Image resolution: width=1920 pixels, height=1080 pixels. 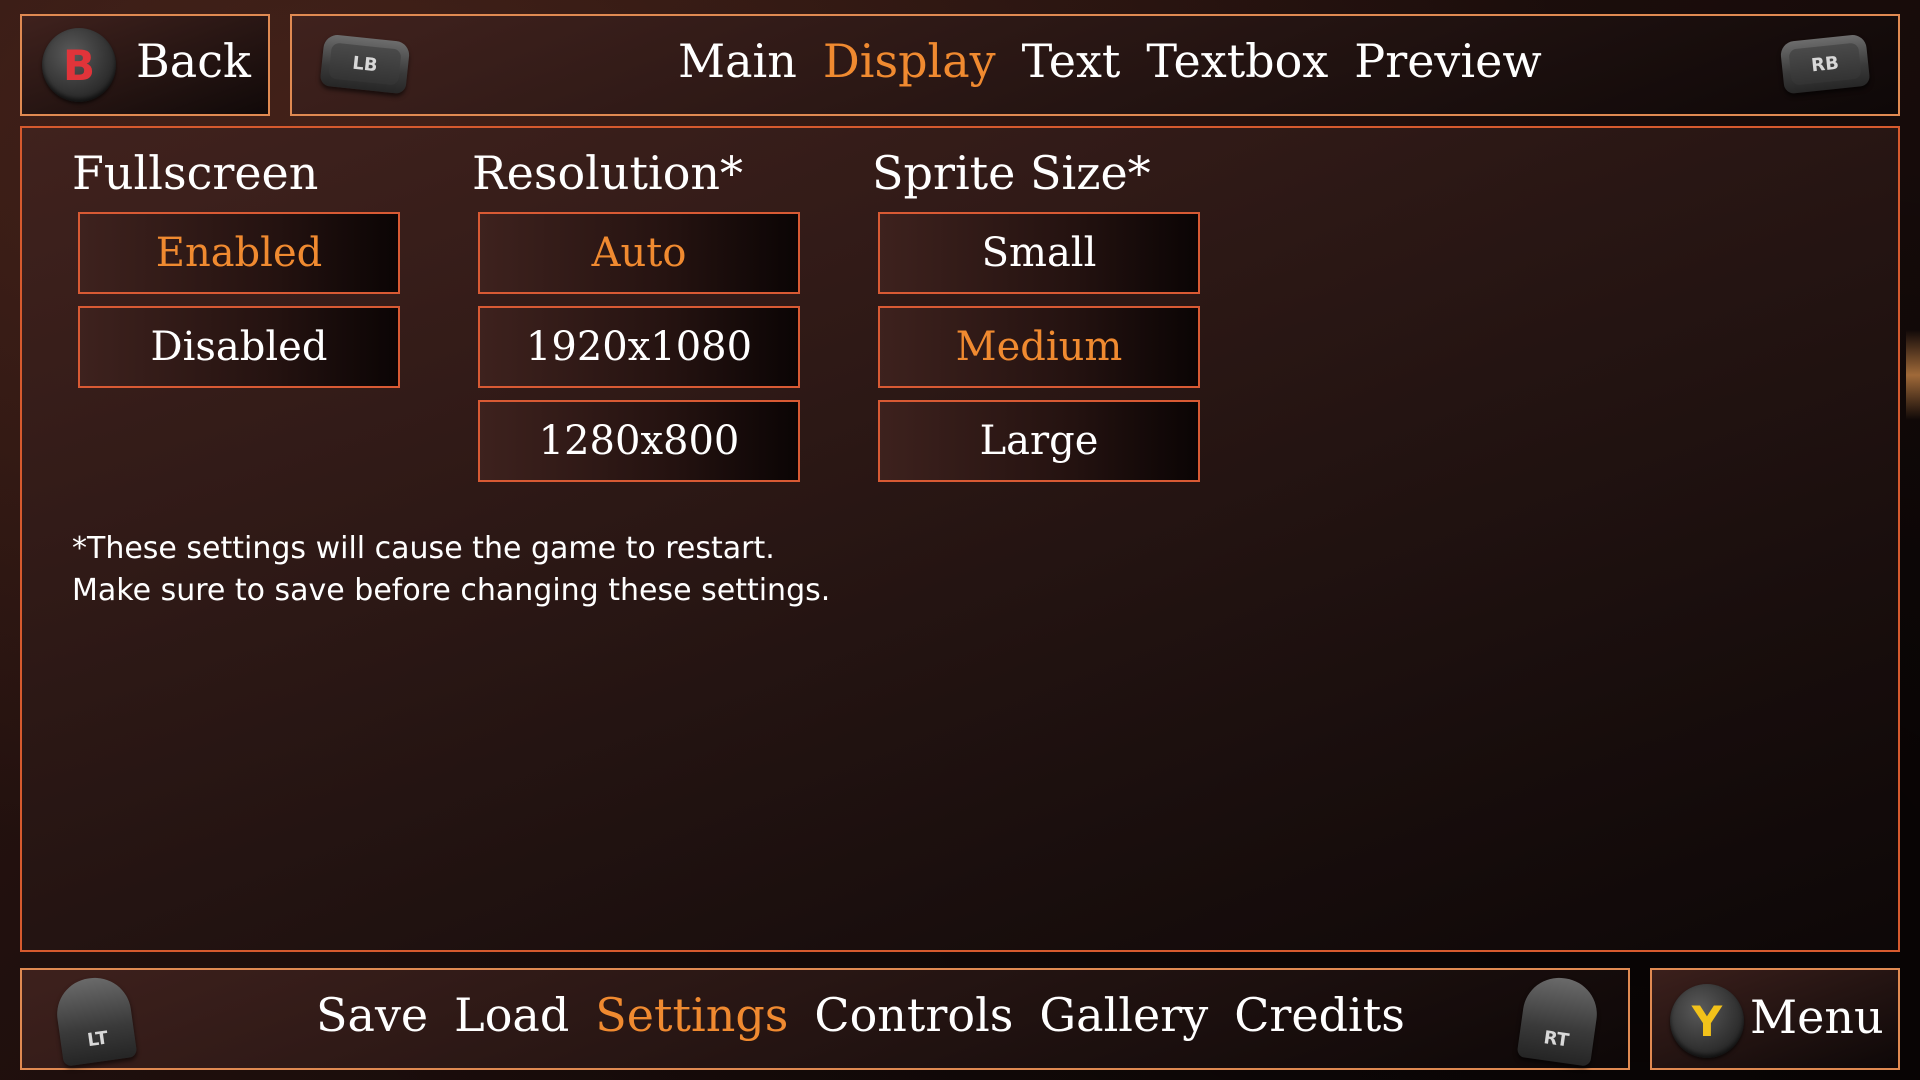 I want to click on background-glow, so click(x=1913, y=375).